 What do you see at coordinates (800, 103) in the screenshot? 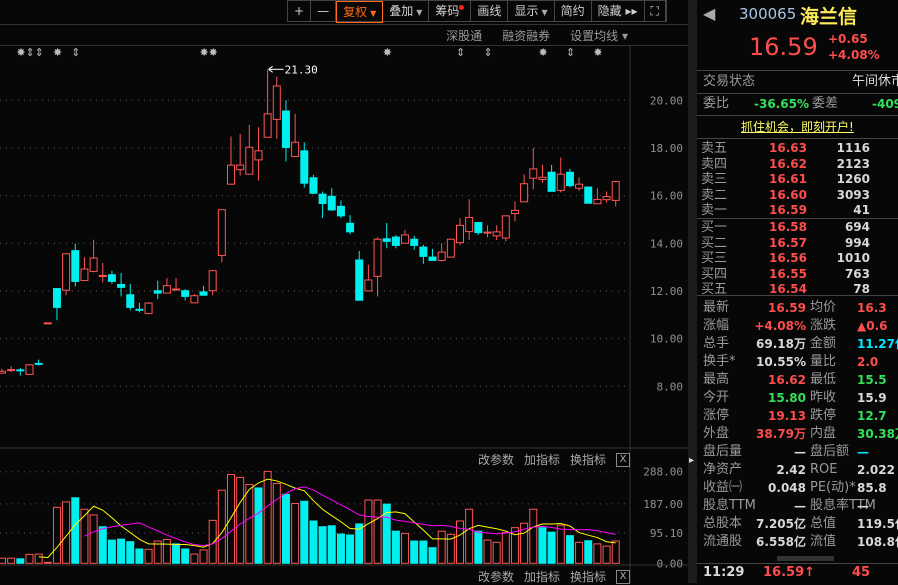
I see `order-ratio-row: 委比 -36.65% 委差 -409` at bounding box center [800, 103].